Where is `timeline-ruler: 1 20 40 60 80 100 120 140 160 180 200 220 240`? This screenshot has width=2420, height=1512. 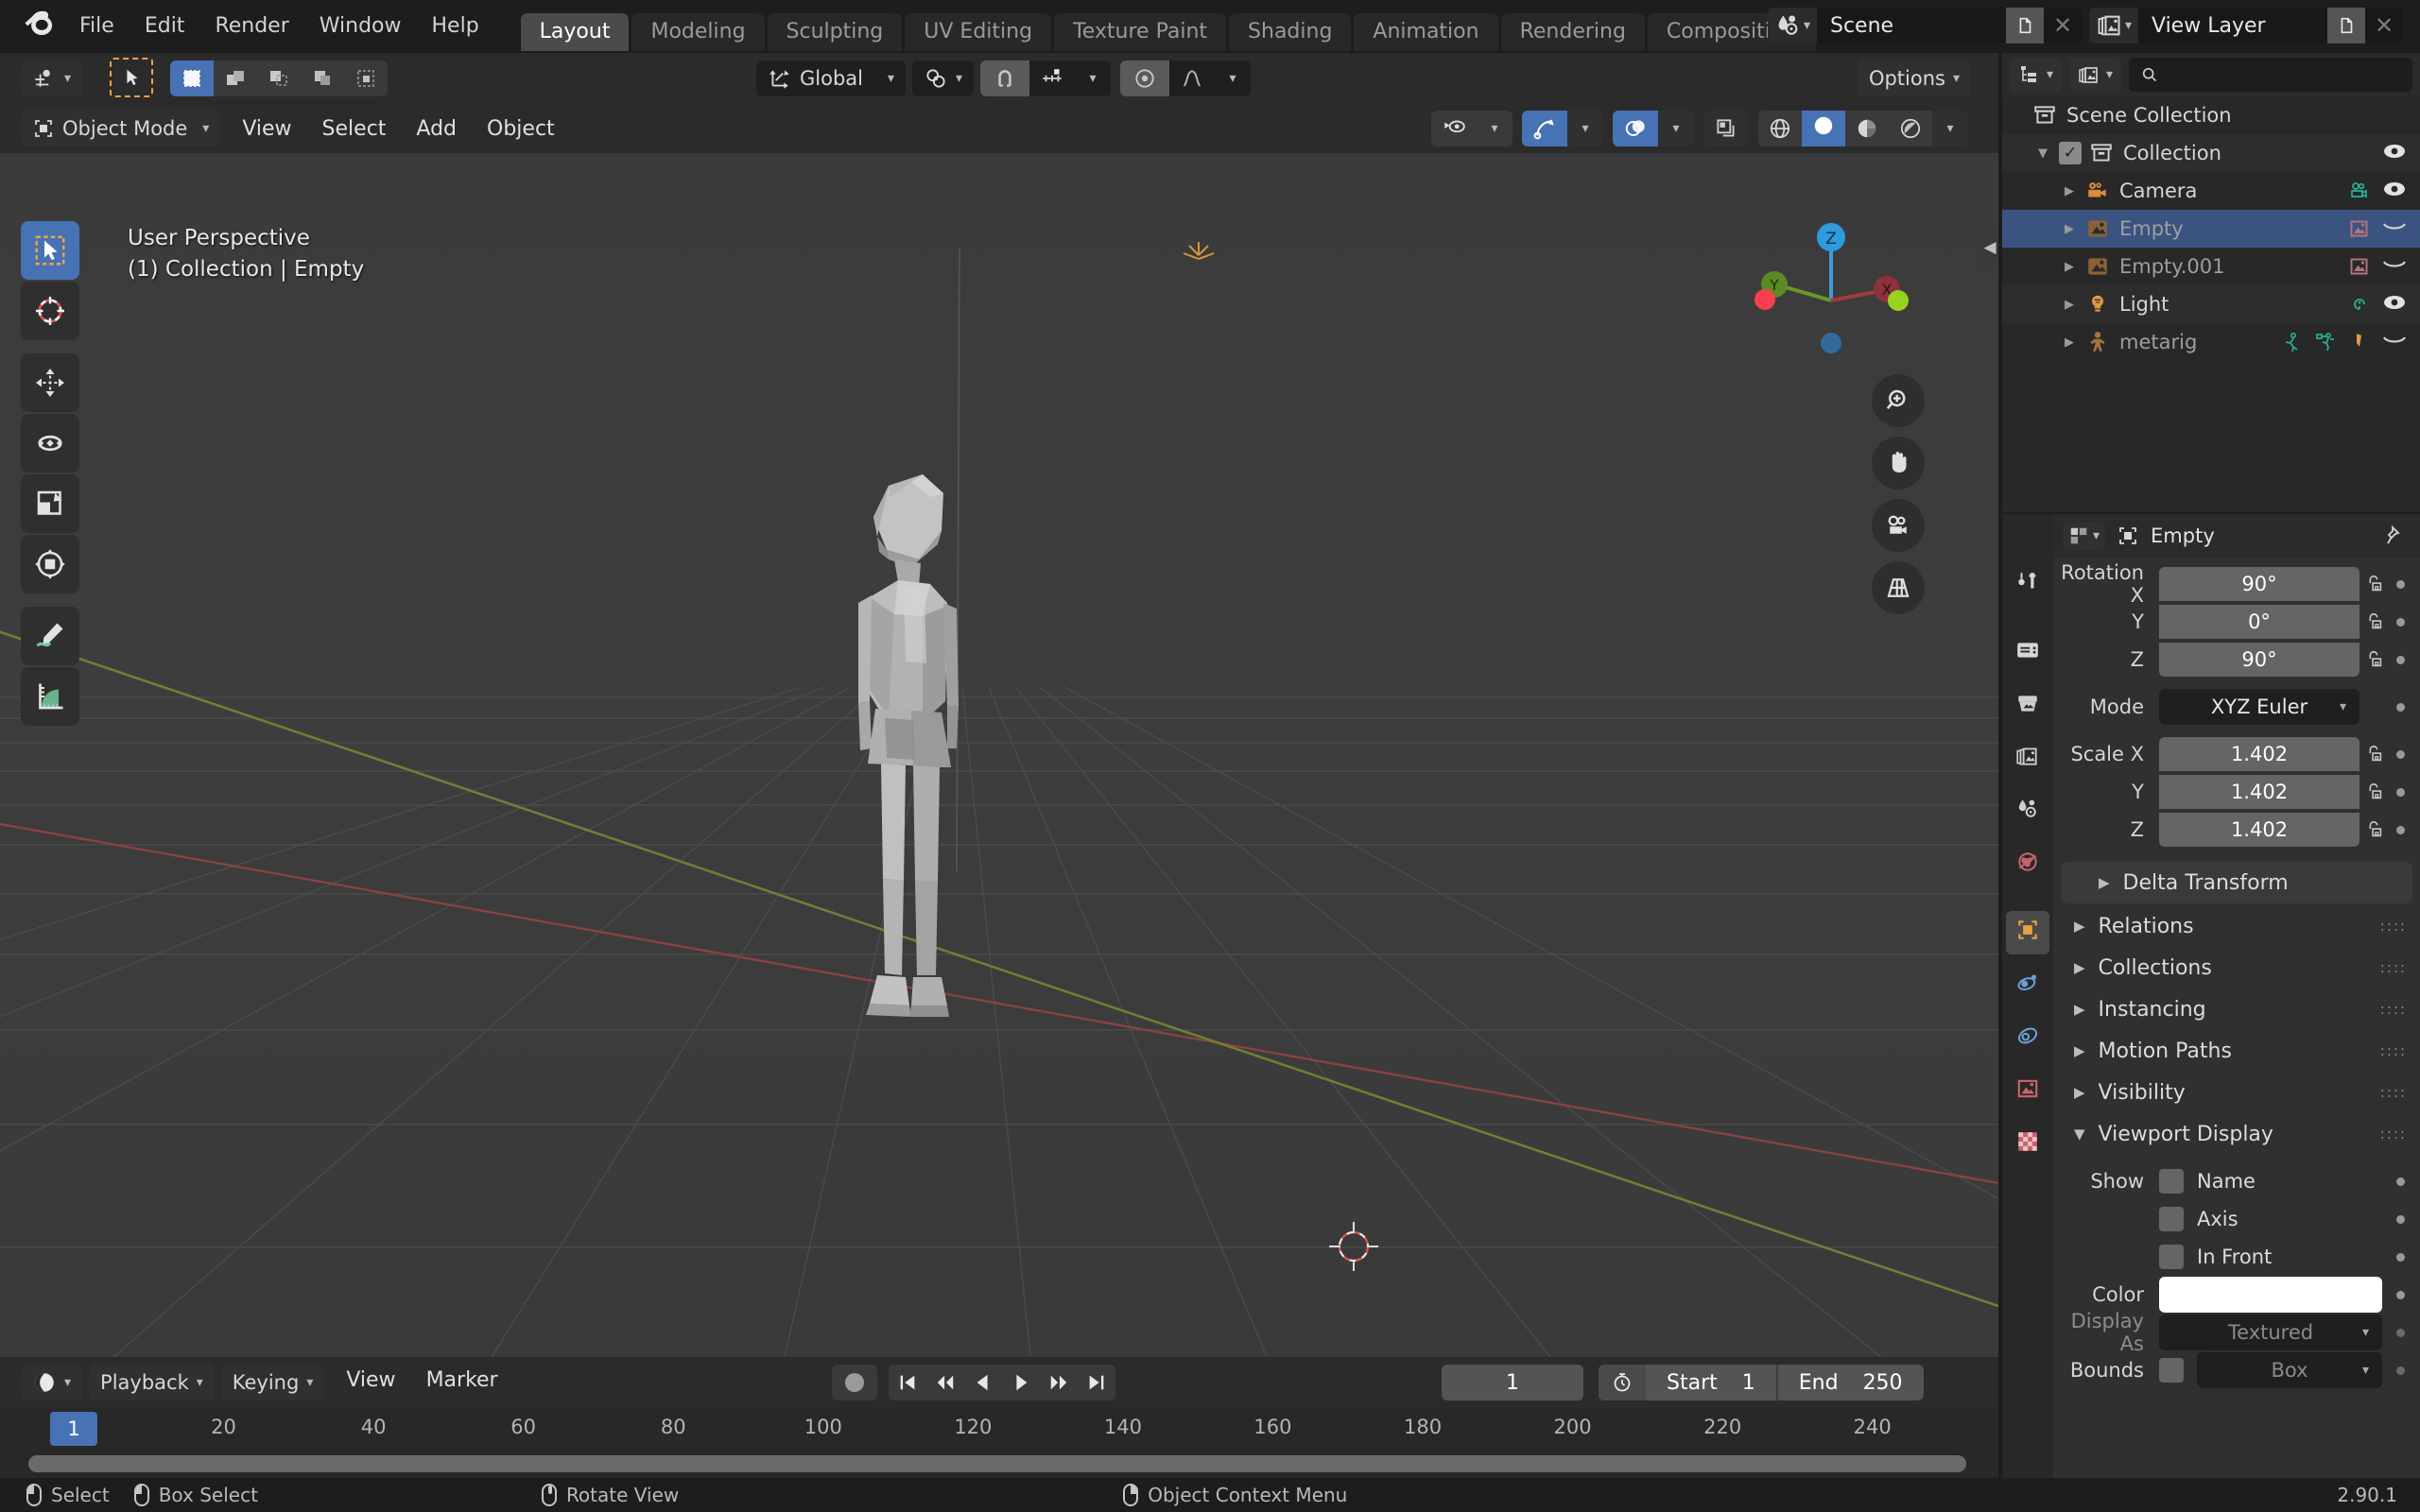 timeline-ruler: 1 20 40 60 80 100 120 140 160 180 200 220 240 is located at coordinates (999, 1430).